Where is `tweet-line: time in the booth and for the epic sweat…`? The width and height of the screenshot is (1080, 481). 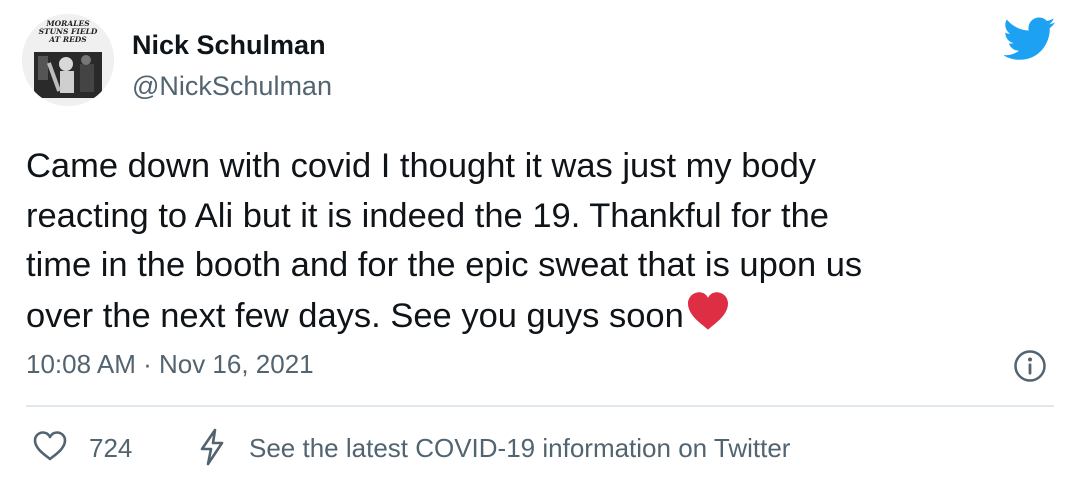
tweet-line: time in the booth and for the epic sweat… is located at coordinates (444, 265).